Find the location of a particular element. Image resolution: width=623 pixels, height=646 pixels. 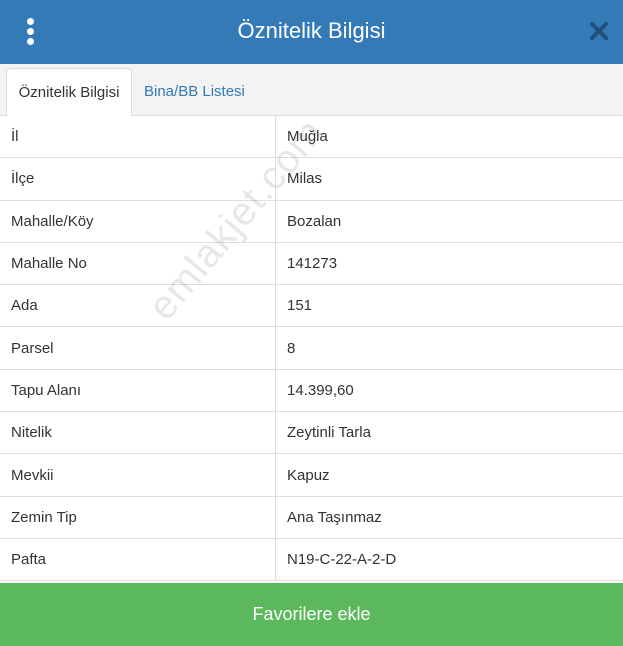

attribute-key: Mahalle/Köy is located at coordinates (138, 221).